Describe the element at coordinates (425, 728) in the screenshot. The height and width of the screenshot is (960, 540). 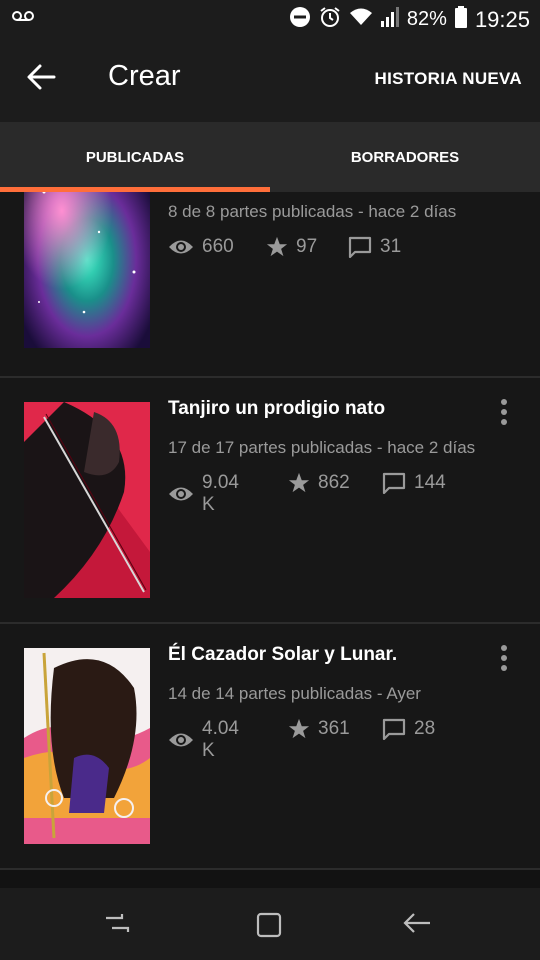
I see `comments-count: 28` at that location.